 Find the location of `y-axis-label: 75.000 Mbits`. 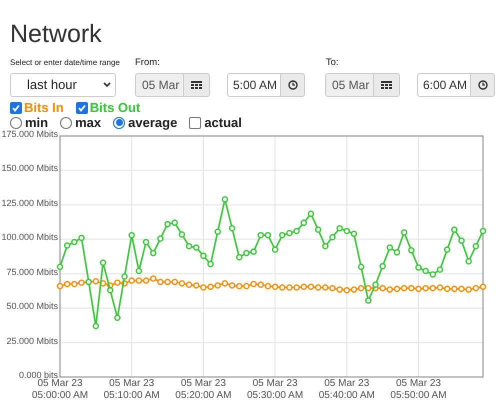

y-axis-label: 75.000 Mbits is located at coordinates (32, 272).